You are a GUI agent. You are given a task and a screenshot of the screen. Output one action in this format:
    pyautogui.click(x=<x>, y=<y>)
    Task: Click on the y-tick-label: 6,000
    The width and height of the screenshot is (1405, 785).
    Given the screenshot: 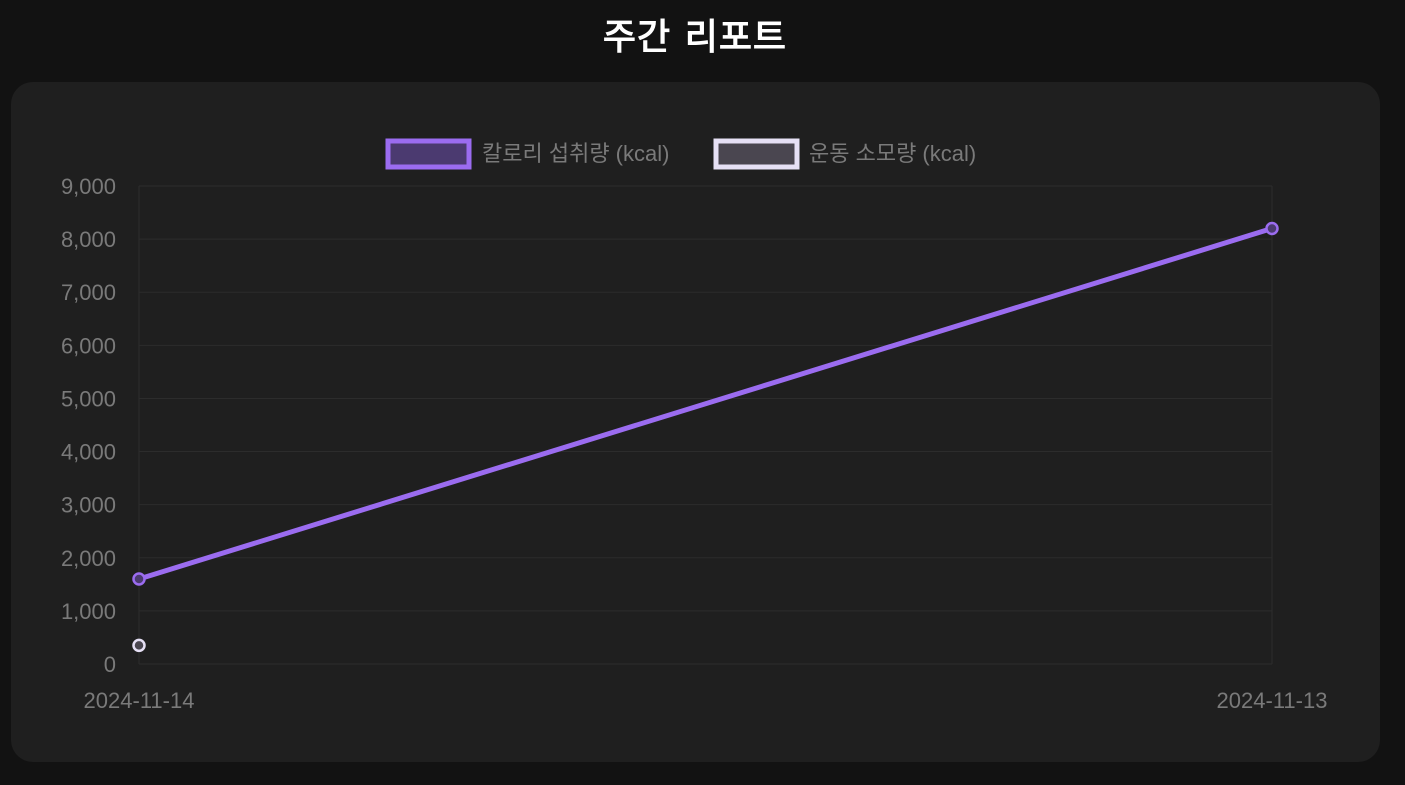 What is the action you would take?
    pyautogui.click(x=88, y=345)
    